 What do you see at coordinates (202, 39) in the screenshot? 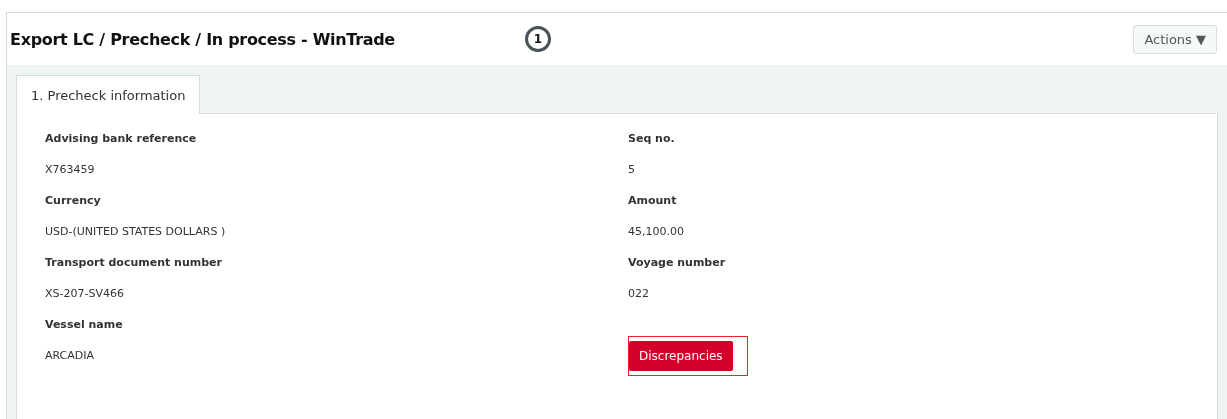
I see `page-title: Export LC / Precheck / In process - WinTrade` at bounding box center [202, 39].